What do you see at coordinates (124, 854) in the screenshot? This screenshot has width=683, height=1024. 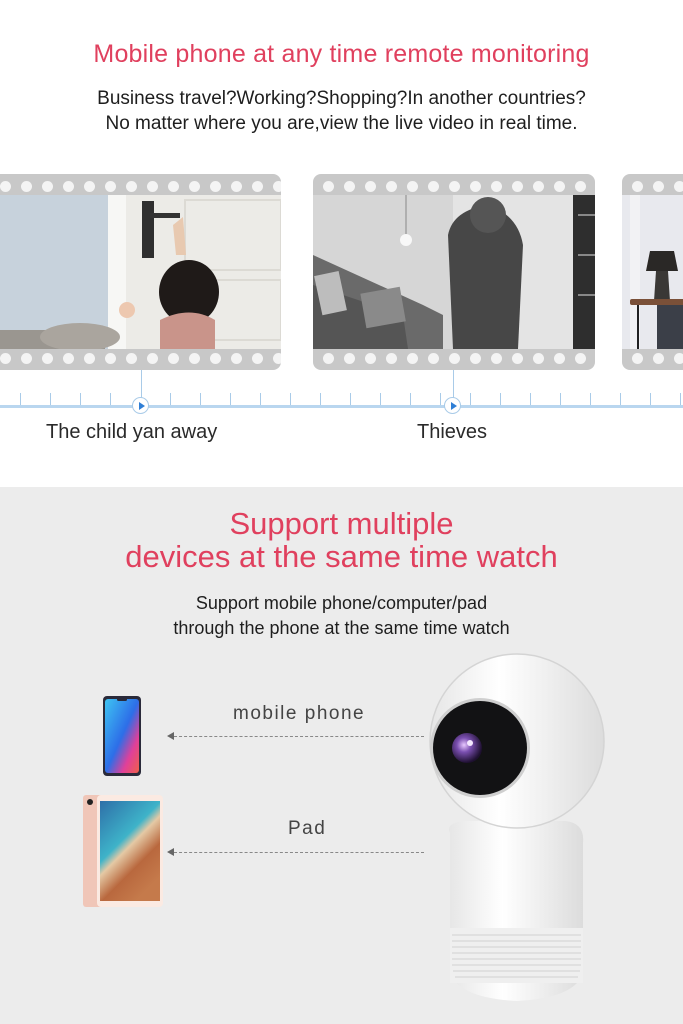 I see `tablet-icon` at bounding box center [124, 854].